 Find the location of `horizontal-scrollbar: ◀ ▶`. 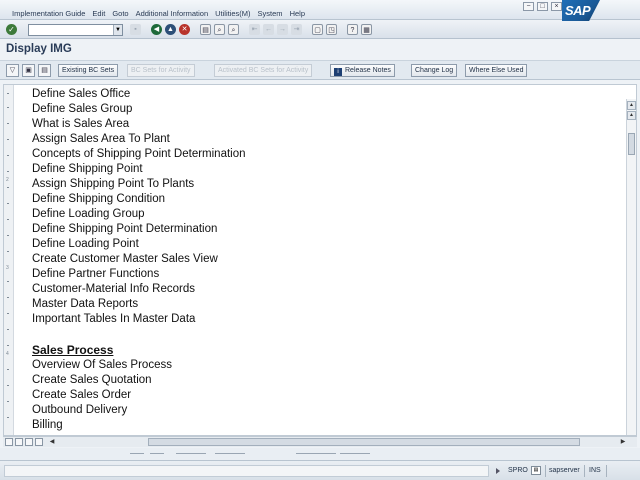

horizontal-scrollbar: ◀ ▶ is located at coordinates (320, 441).